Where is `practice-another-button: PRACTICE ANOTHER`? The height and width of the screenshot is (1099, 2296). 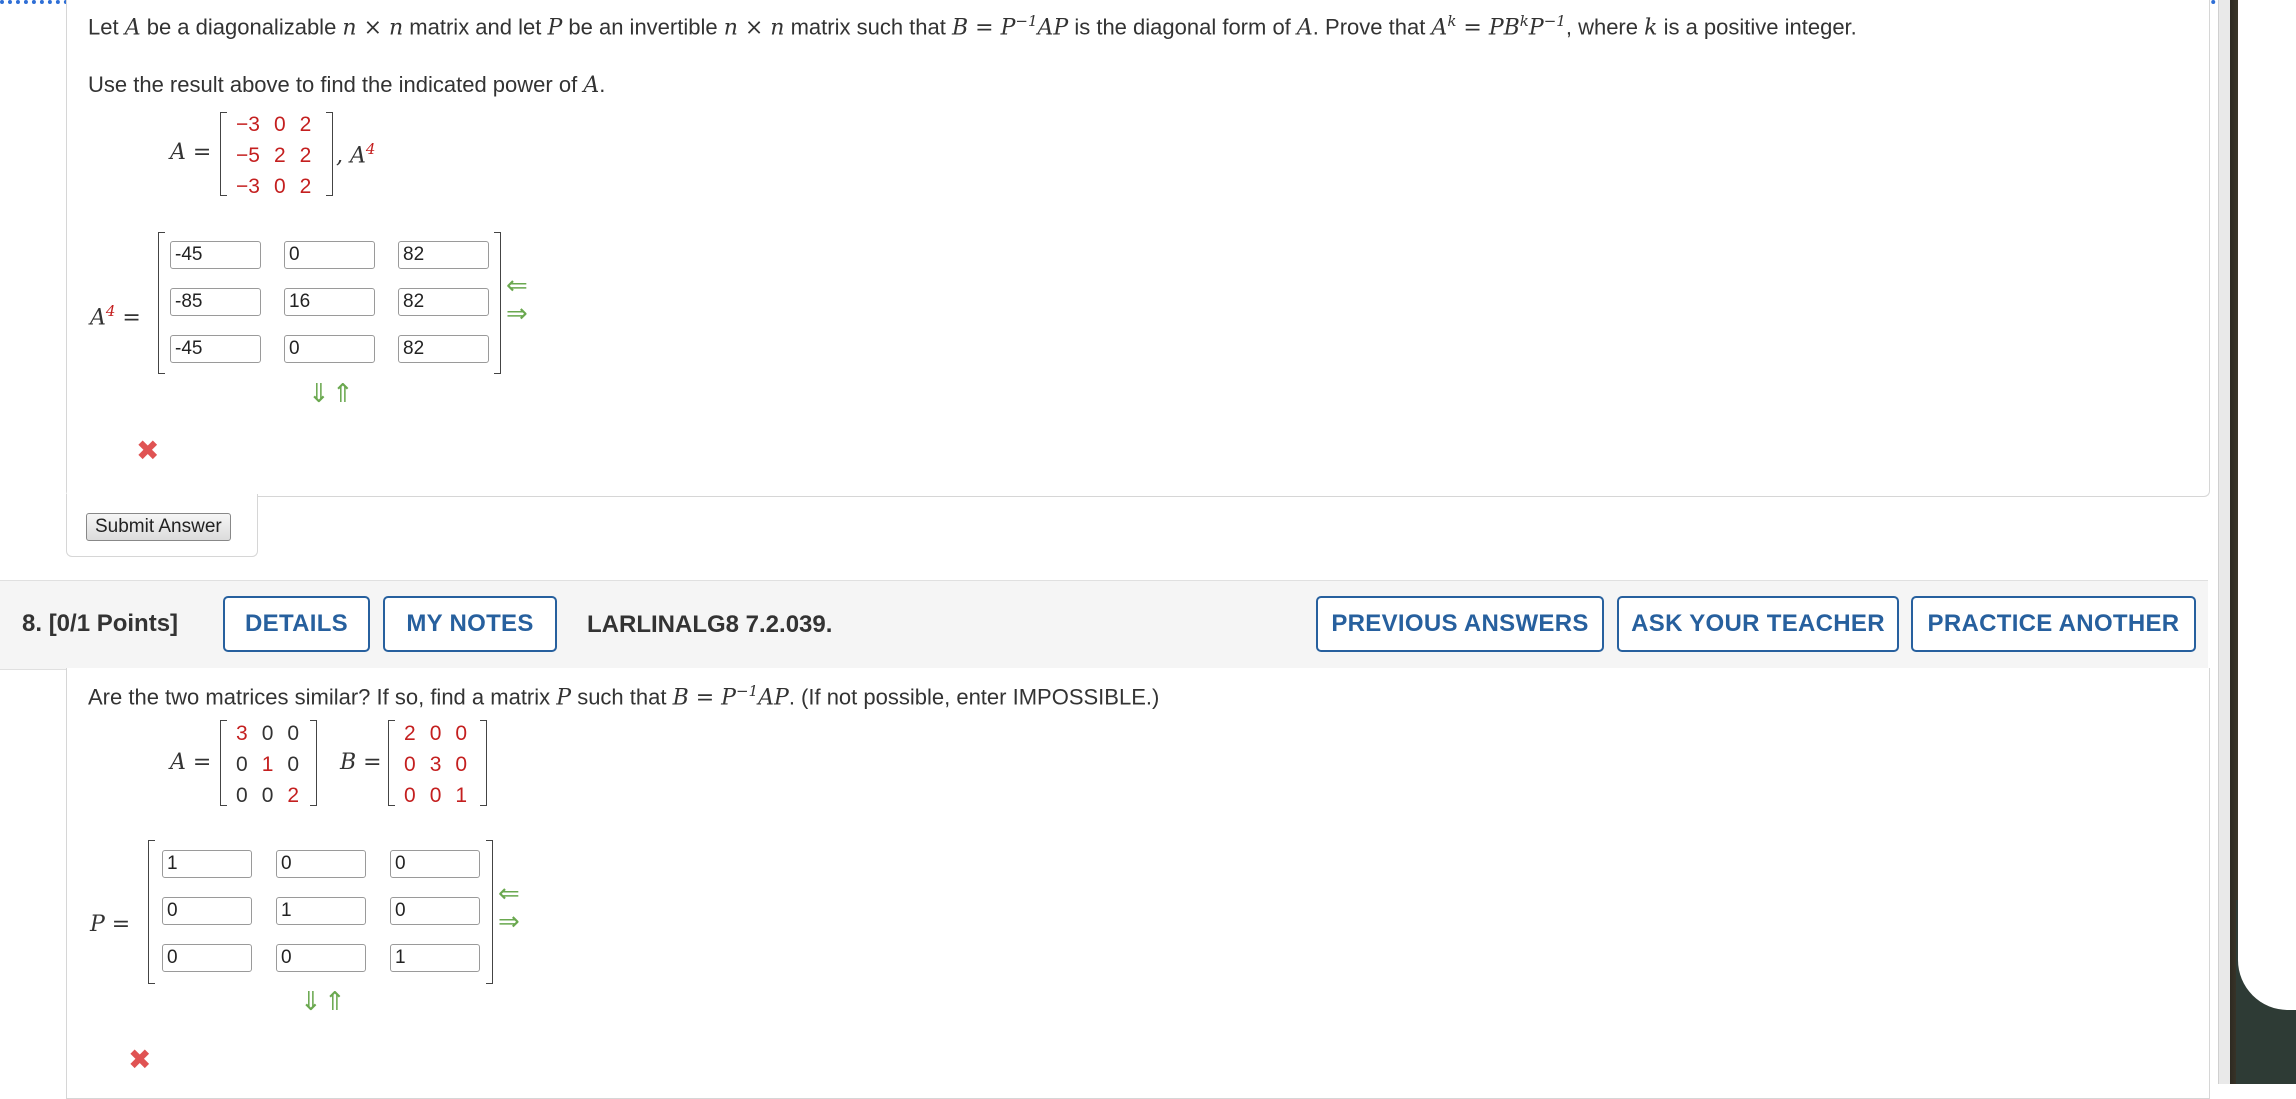
practice-another-button: PRACTICE ANOTHER is located at coordinates (2053, 624).